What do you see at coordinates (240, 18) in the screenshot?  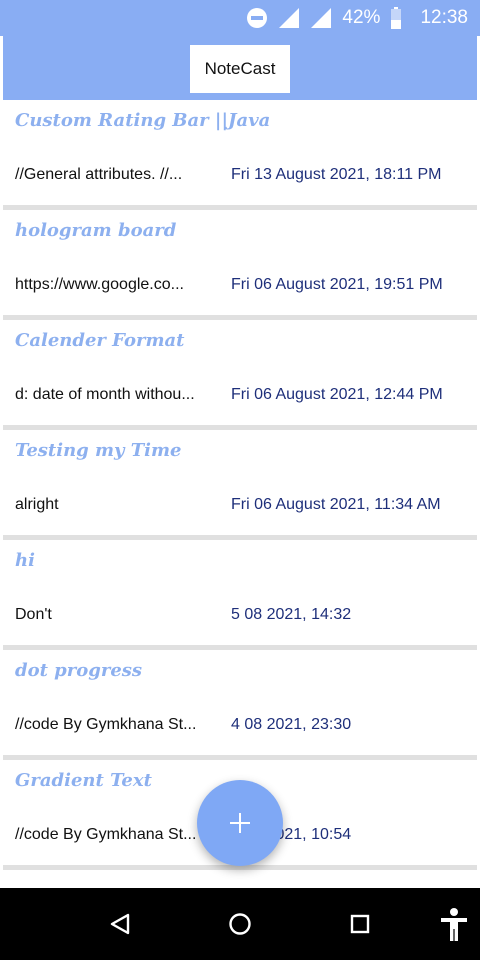 I see `status-bar: 42% 12:38` at bounding box center [240, 18].